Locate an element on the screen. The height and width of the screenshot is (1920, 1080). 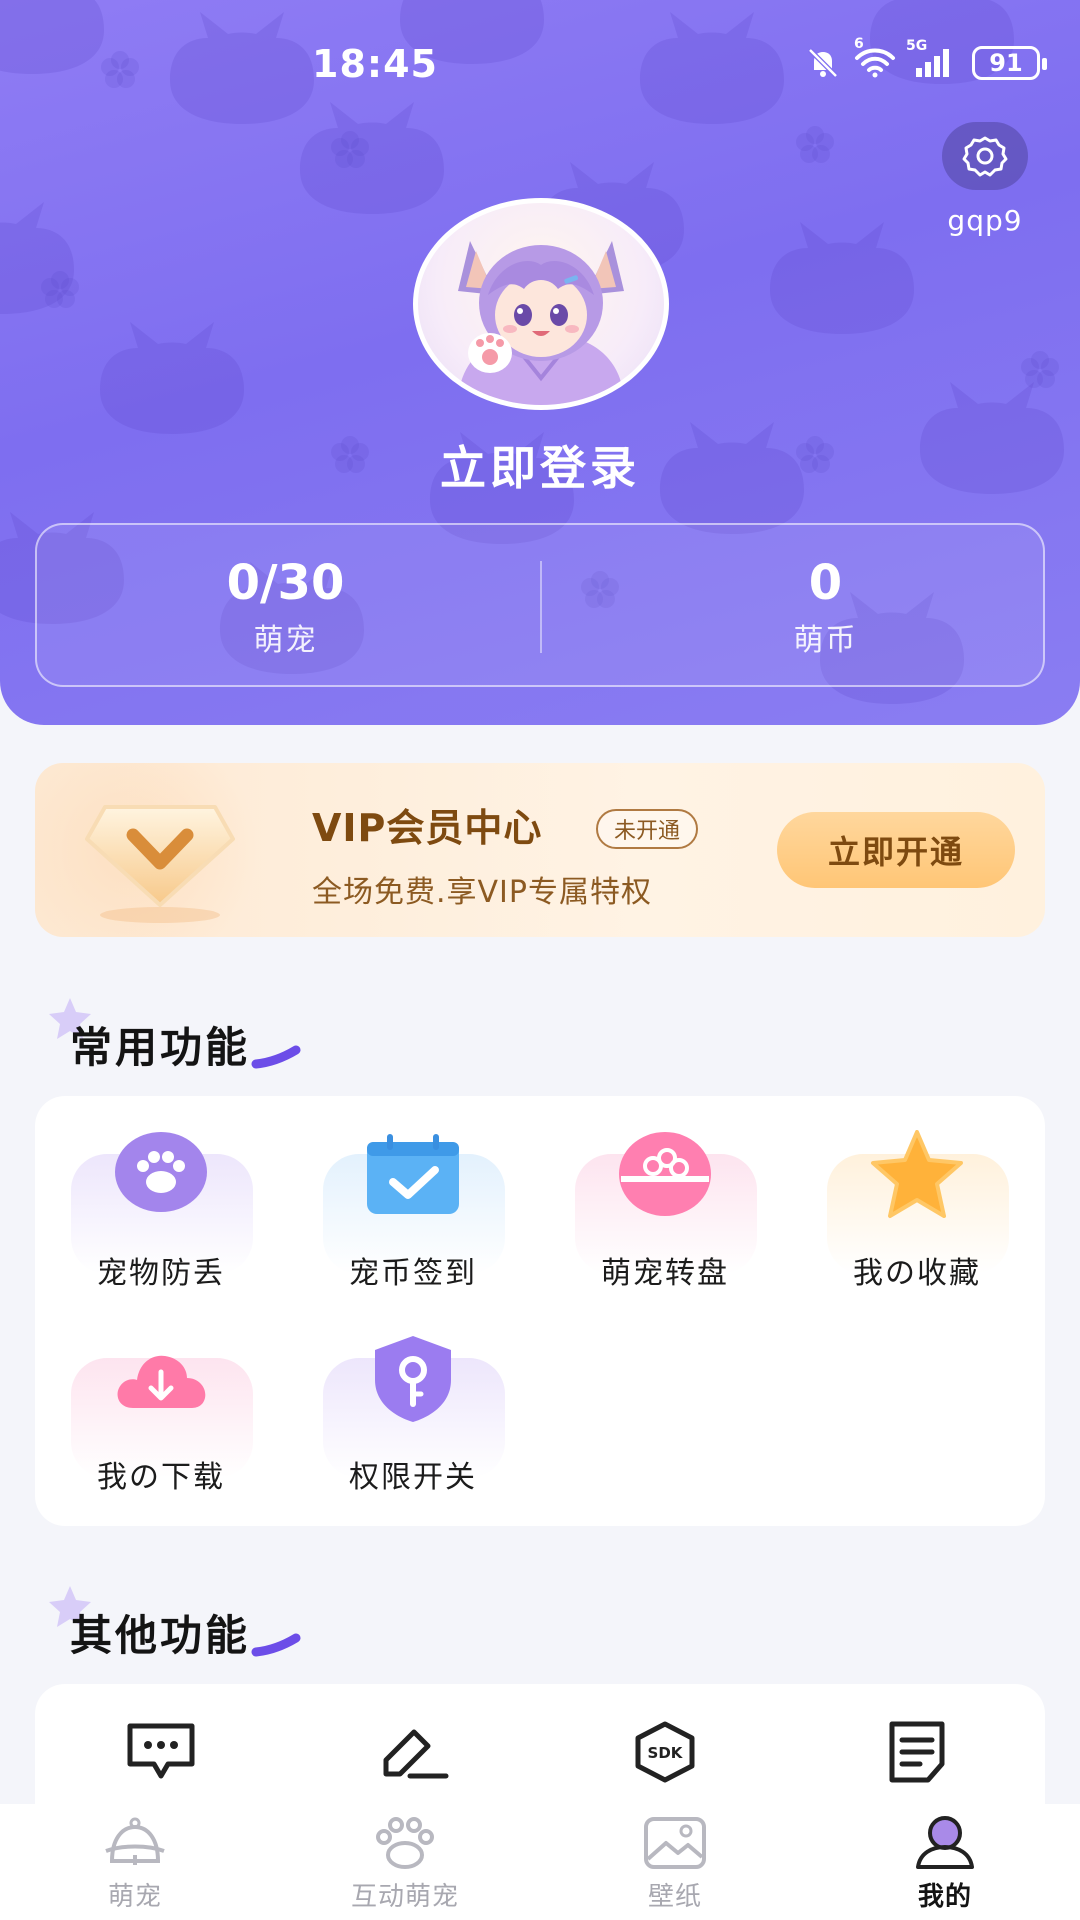
message-icon is located at coordinates (161, 1751).